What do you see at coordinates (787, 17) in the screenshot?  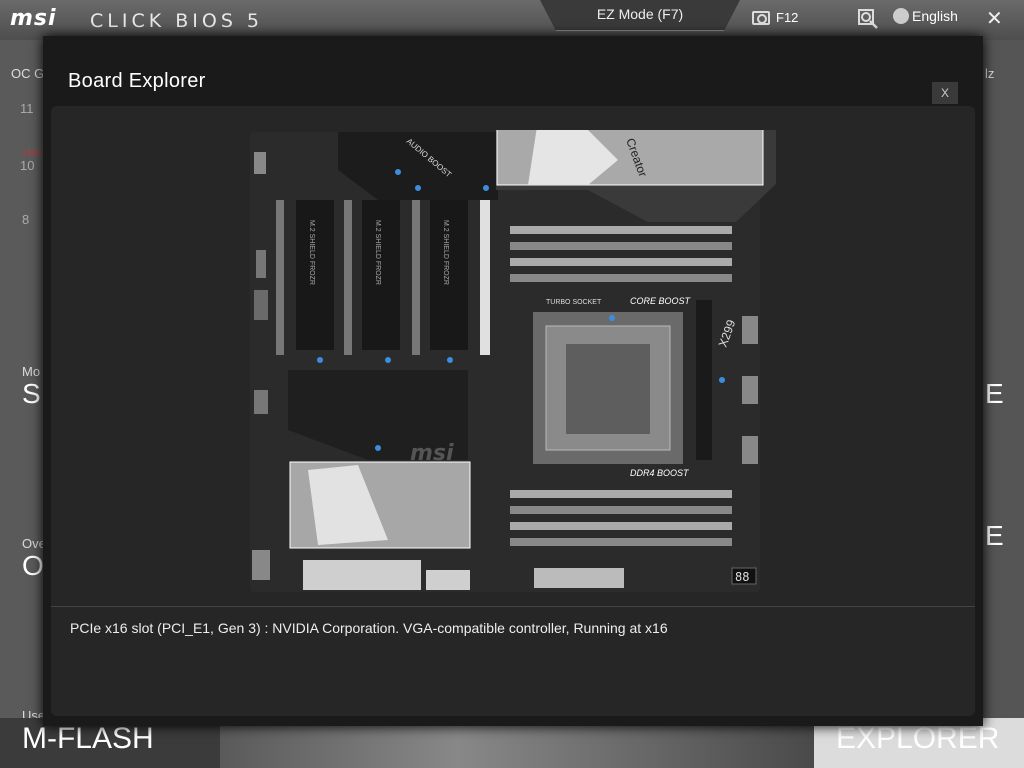 I see `screenshot-key-label: F12` at bounding box center [787, 17].